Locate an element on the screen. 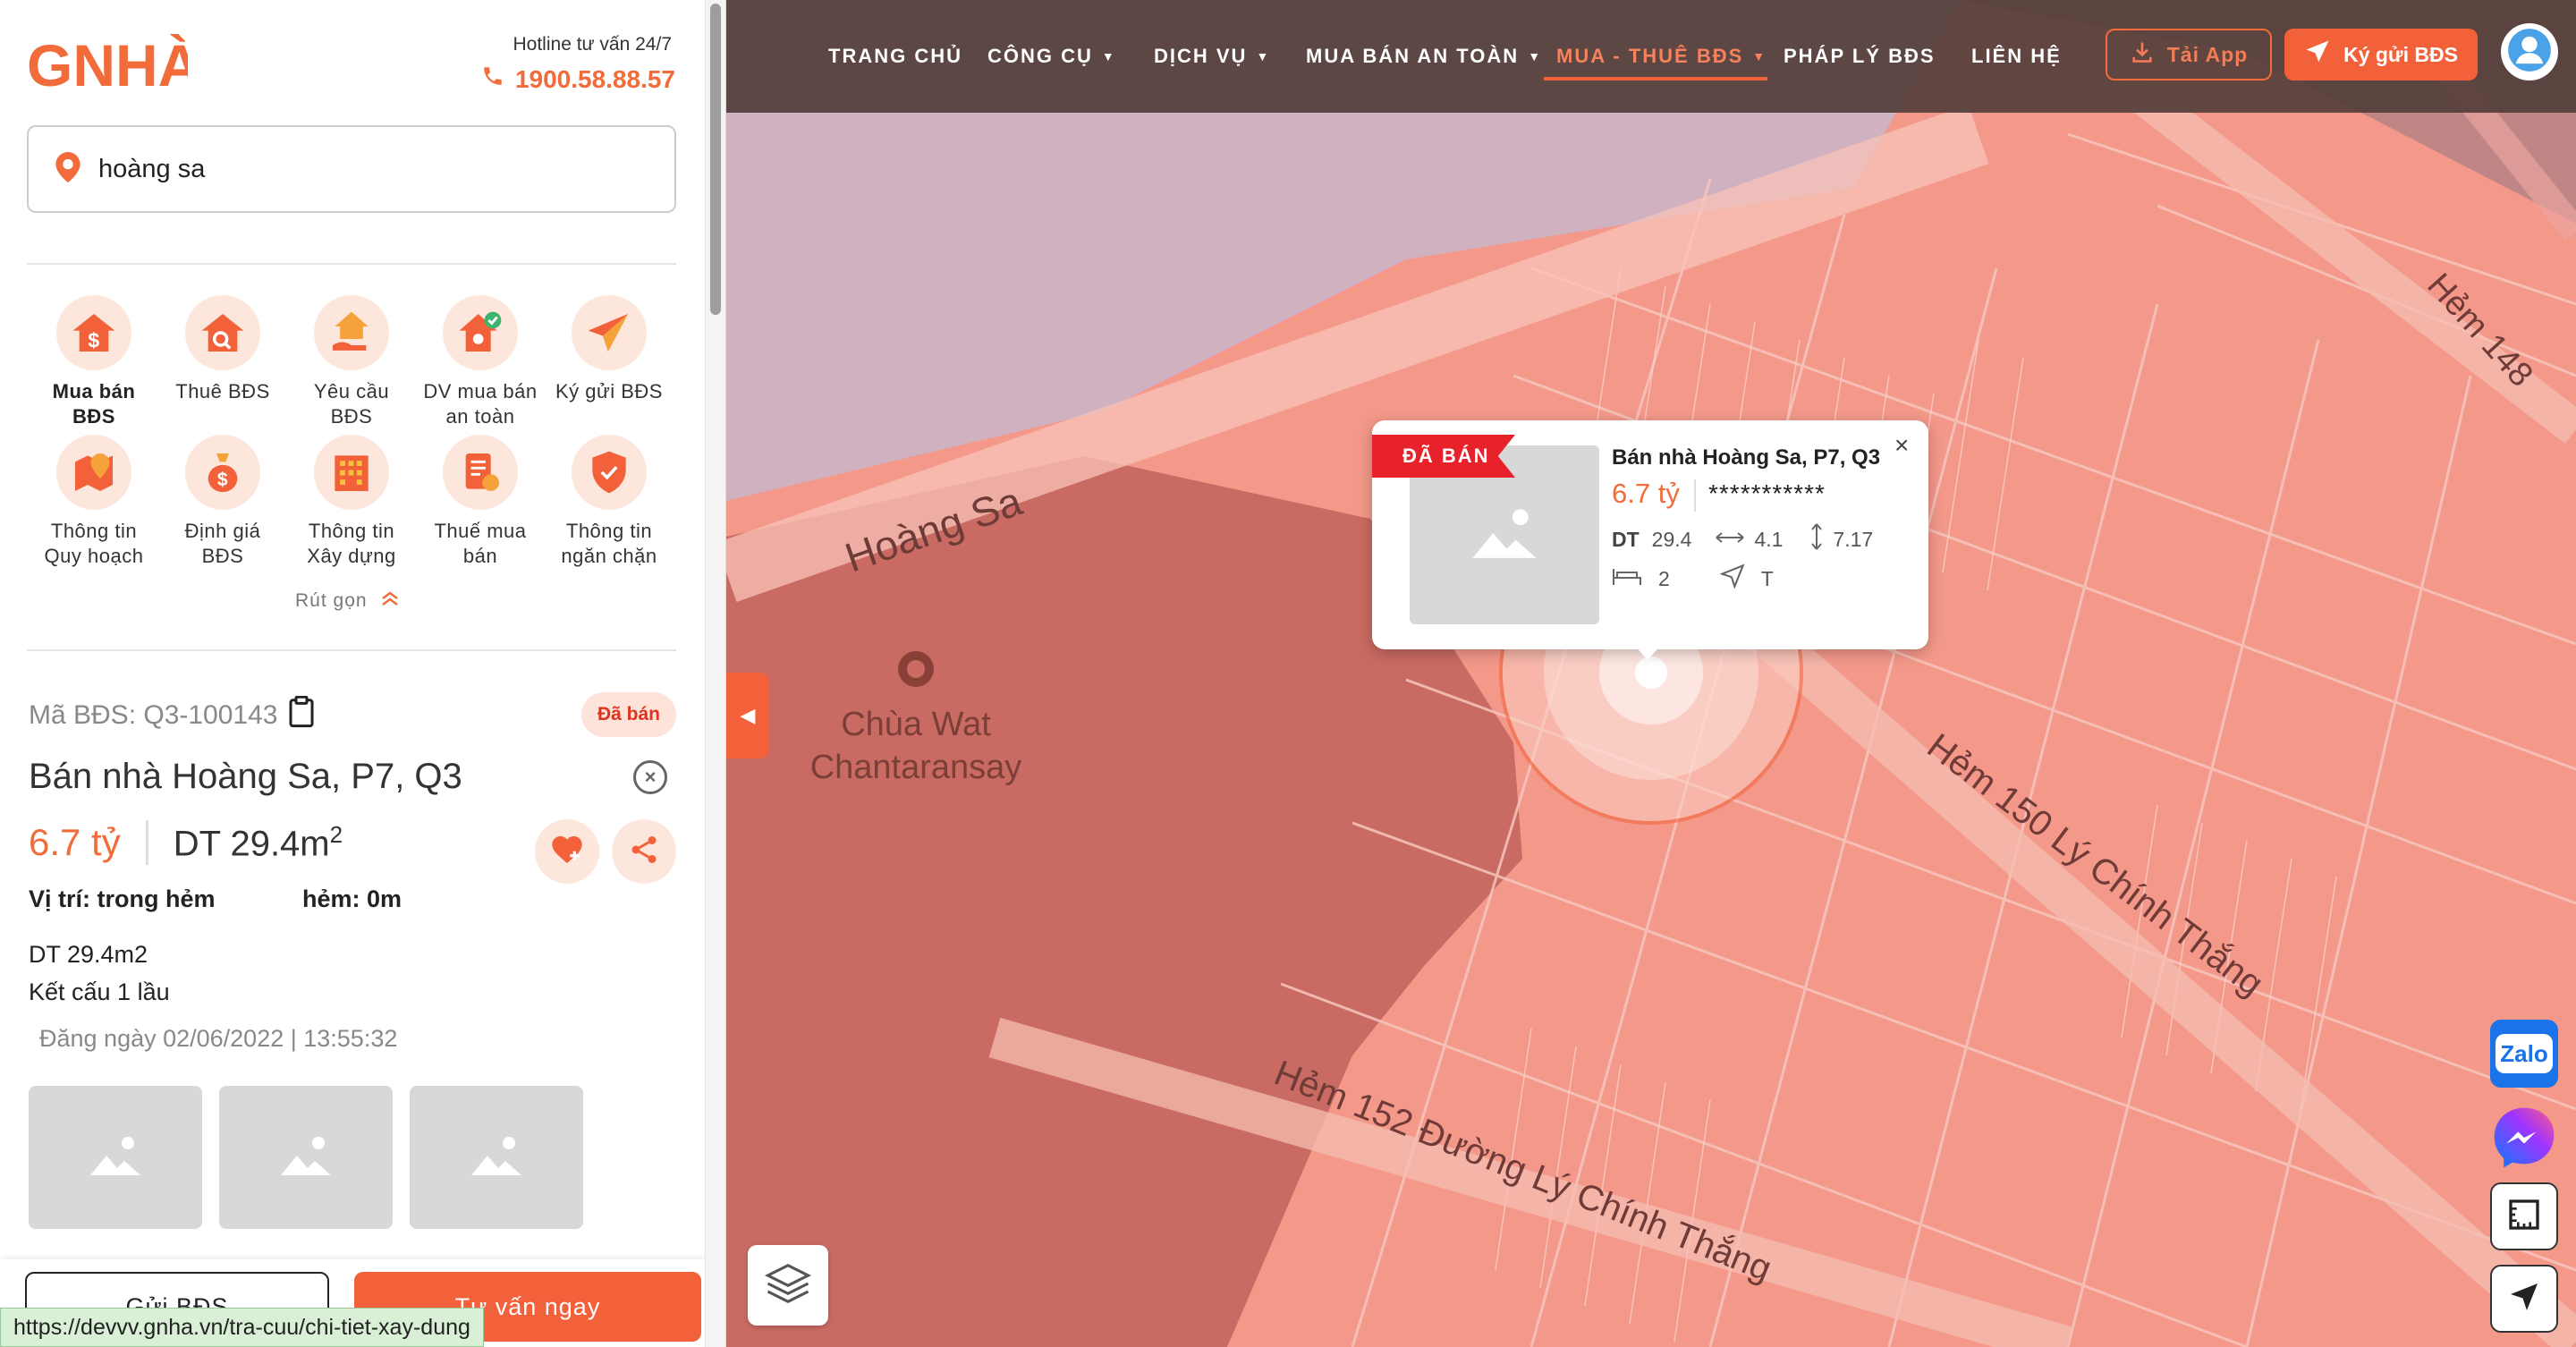 The height and width of the screenshot is (1347, 2576). layers-icon is located at coordinates (788, 1285).